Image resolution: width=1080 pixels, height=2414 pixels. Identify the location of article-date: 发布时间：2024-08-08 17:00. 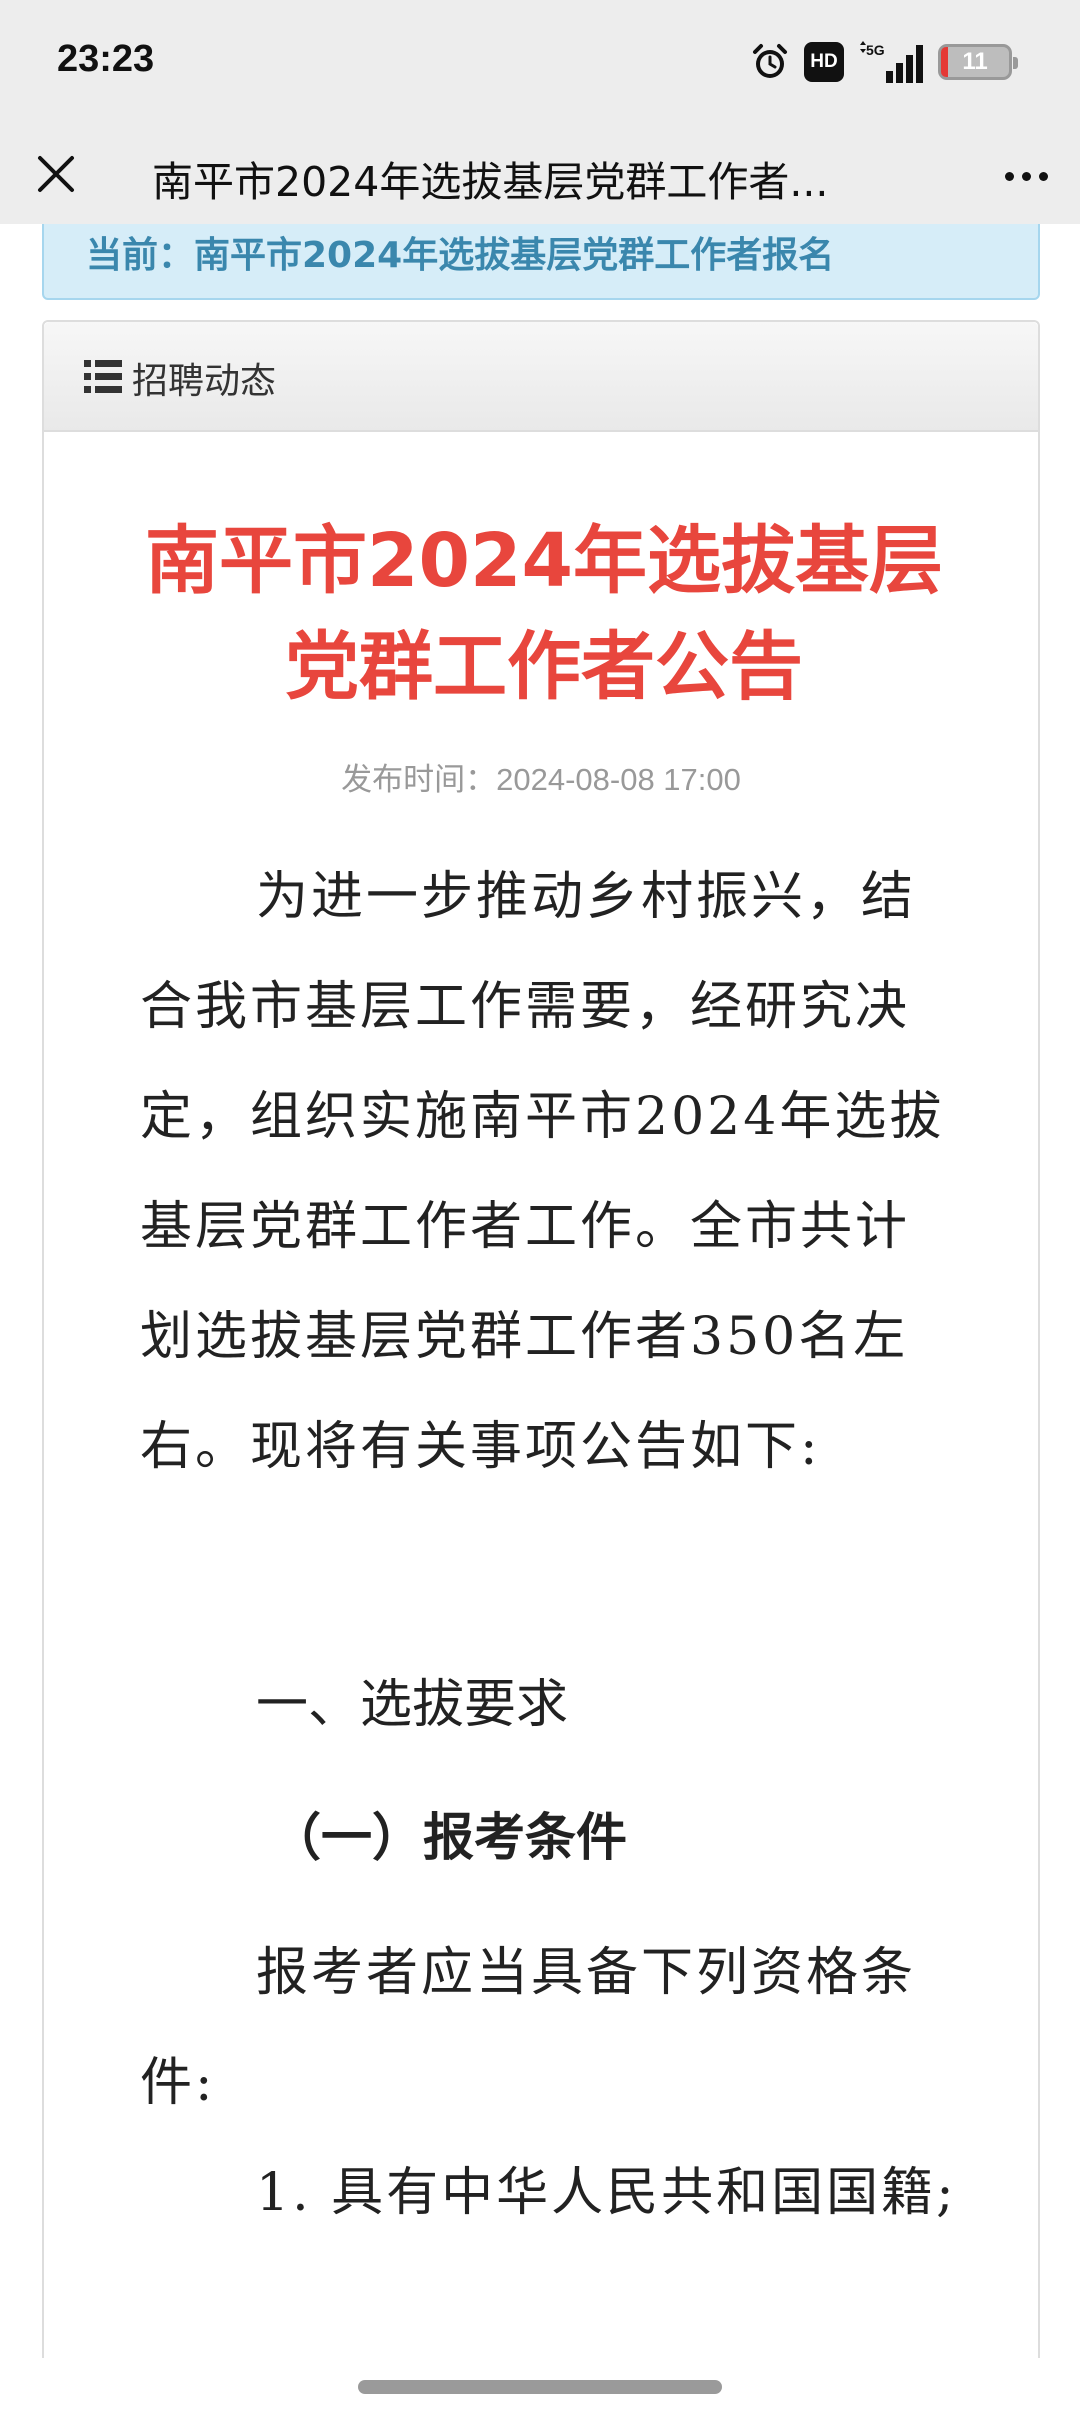
(541, 779).